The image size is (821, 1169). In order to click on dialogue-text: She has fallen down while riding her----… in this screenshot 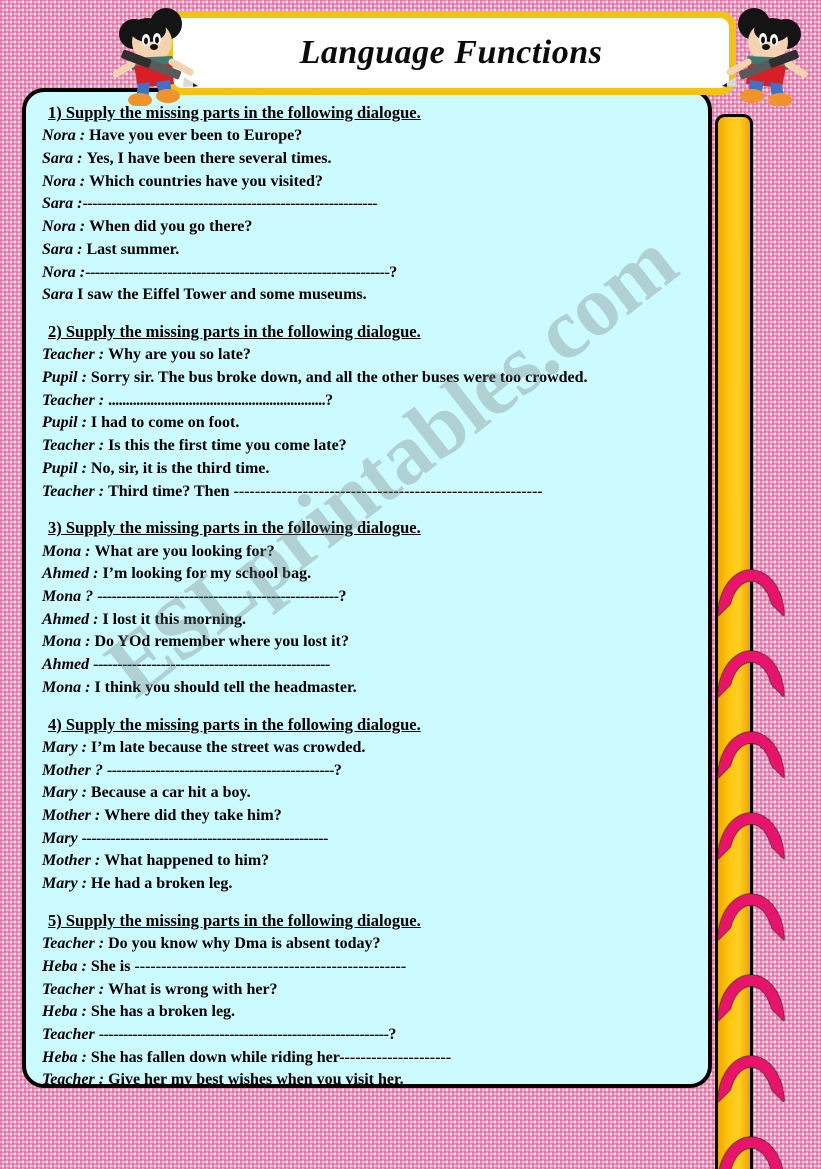, I will do `click(271, 1057)`.